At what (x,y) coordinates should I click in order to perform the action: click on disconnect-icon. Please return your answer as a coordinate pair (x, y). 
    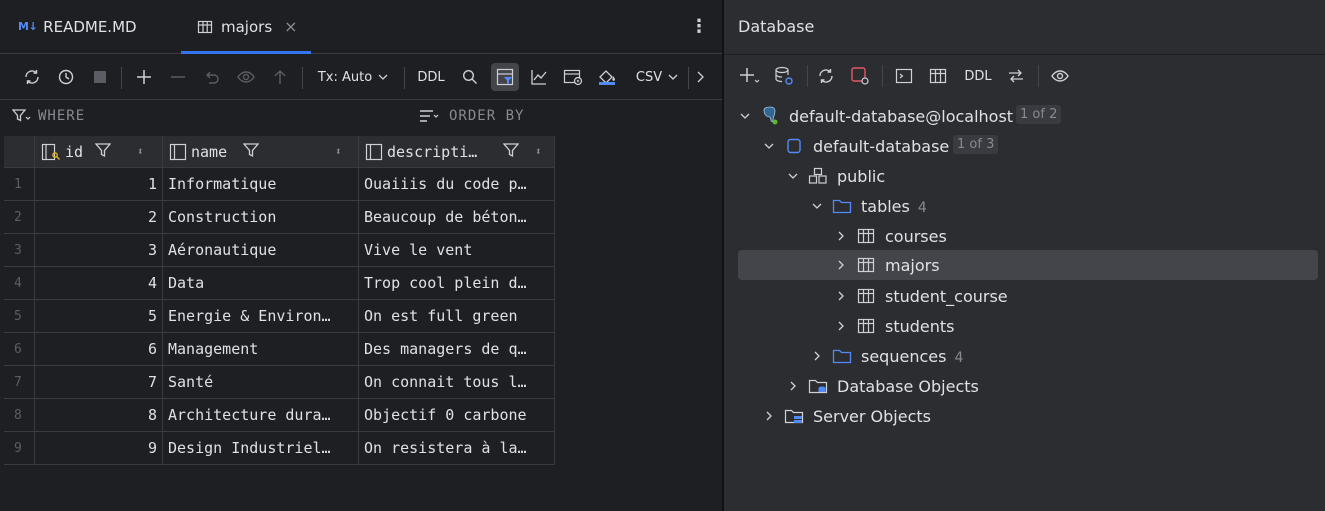
    Looking at the image, I should click on (860, 76).